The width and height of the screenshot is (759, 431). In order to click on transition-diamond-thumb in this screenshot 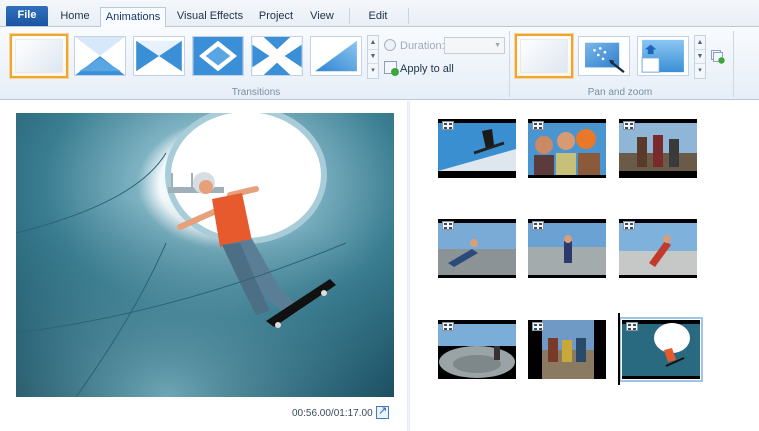, I will do `click(218, 56)`.